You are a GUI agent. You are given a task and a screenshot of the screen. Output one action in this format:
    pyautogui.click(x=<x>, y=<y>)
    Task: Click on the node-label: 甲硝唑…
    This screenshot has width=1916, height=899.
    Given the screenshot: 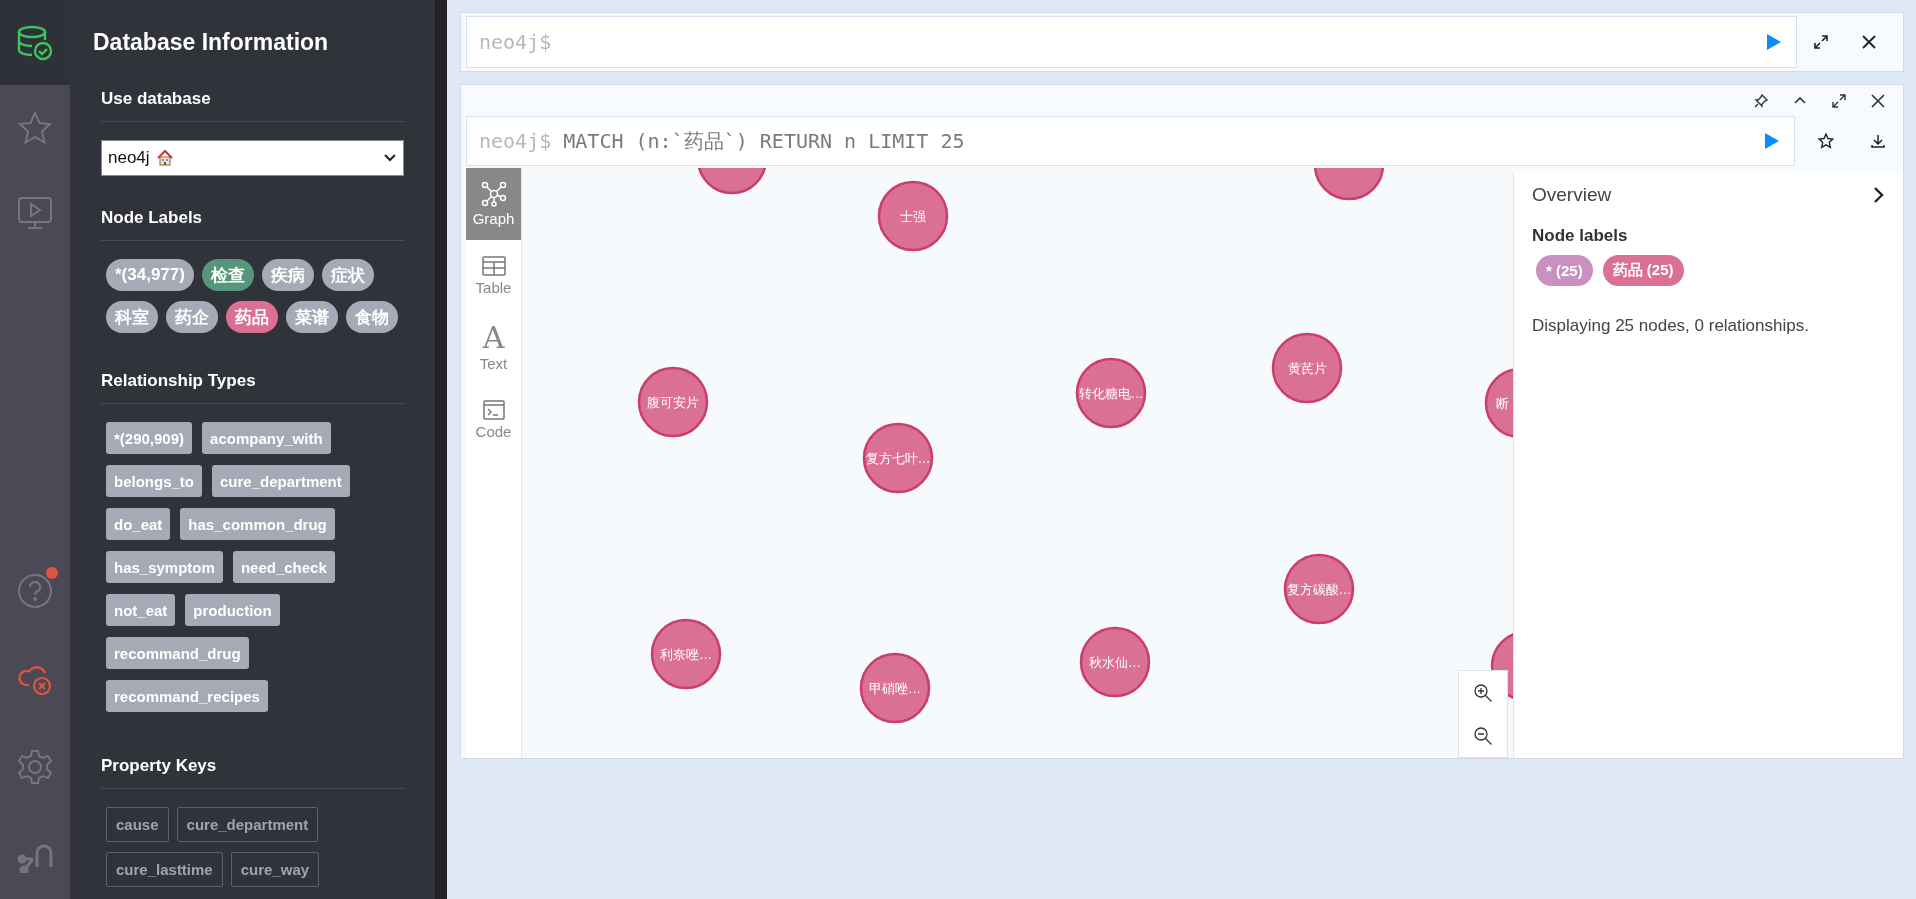 What is the action you would take?
    pyautogui.click(x=895, y=688)
    